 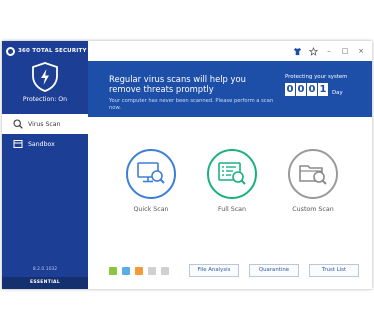 I want to click on full-scan-button: Full Scan, so click(x=232, y=181).